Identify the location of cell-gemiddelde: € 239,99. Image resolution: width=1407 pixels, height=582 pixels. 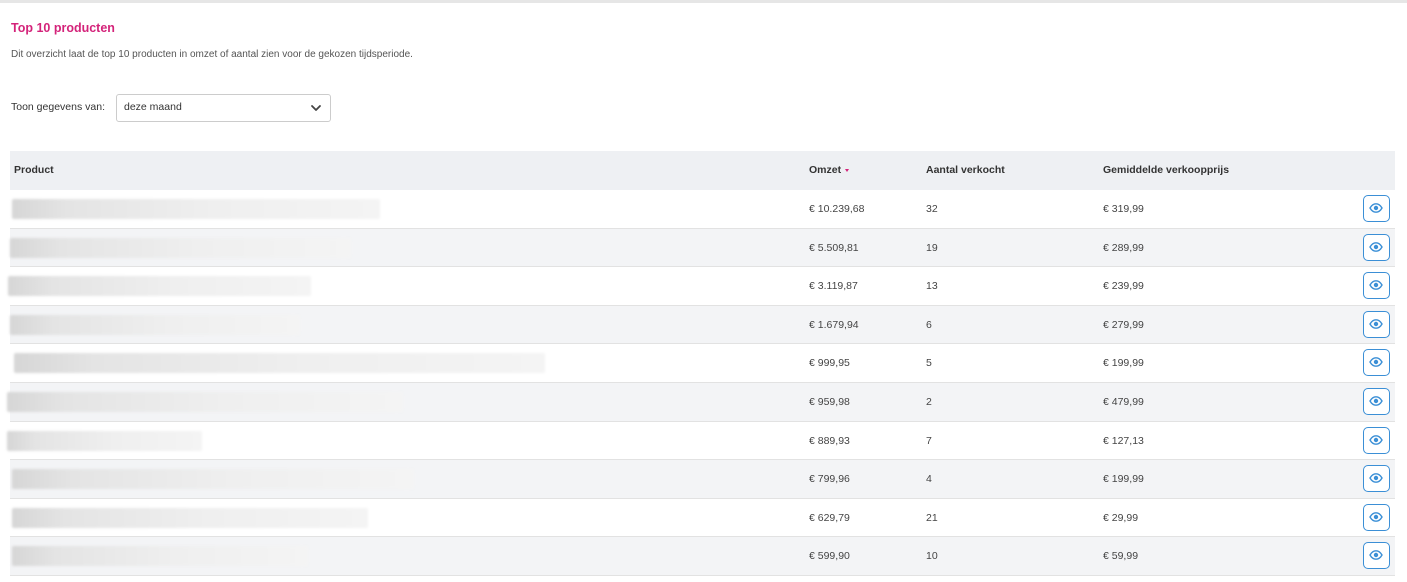
(1123, 286).